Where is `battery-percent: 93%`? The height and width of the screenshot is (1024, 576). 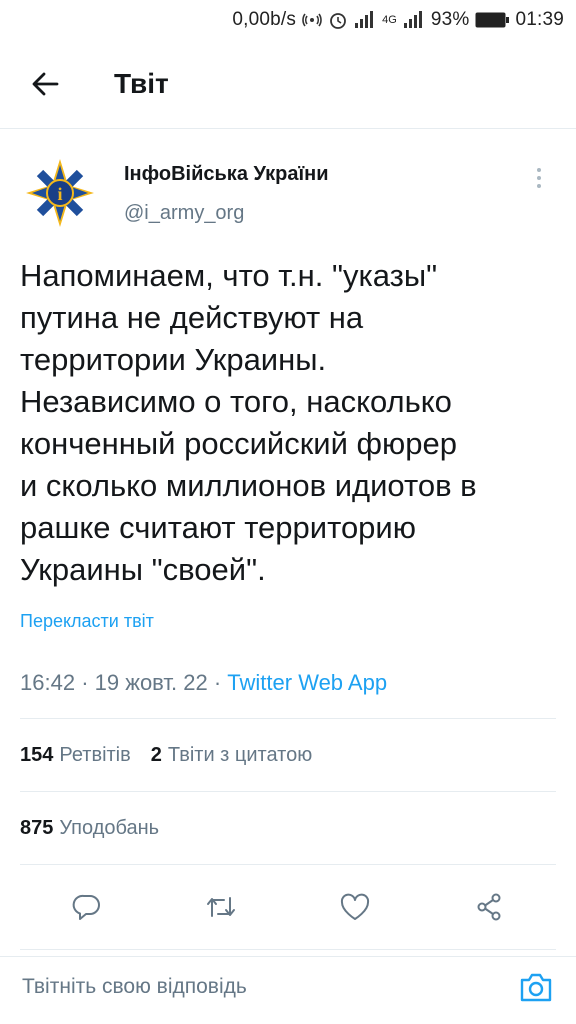
battery-percent: 93% is located at coordinates (450, 19).